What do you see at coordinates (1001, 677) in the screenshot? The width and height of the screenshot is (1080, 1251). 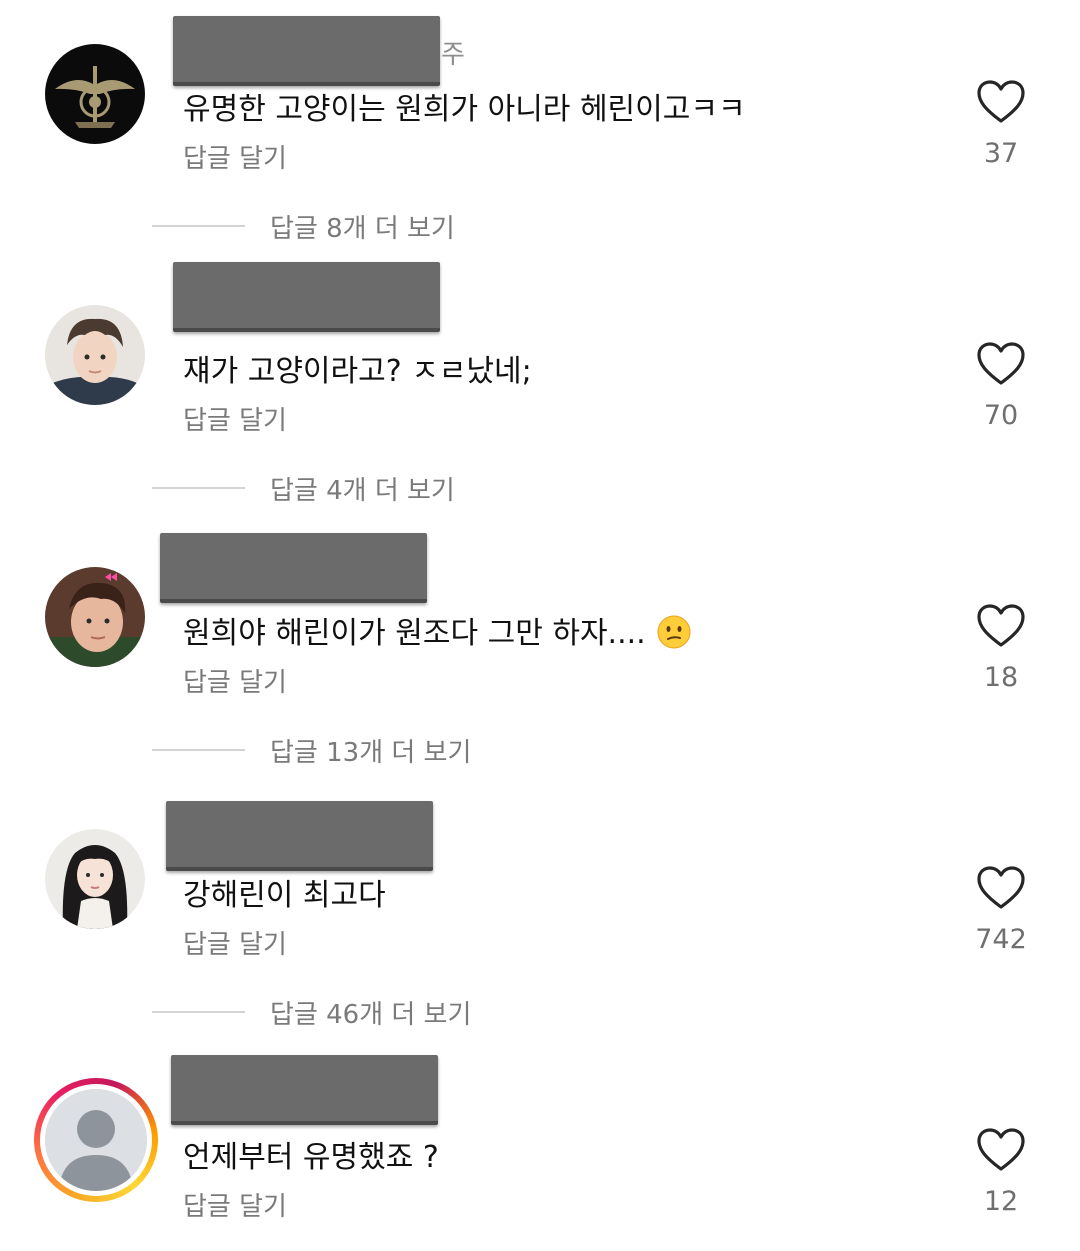 I see `like-count: 18` at bounding box center [1001, 677].